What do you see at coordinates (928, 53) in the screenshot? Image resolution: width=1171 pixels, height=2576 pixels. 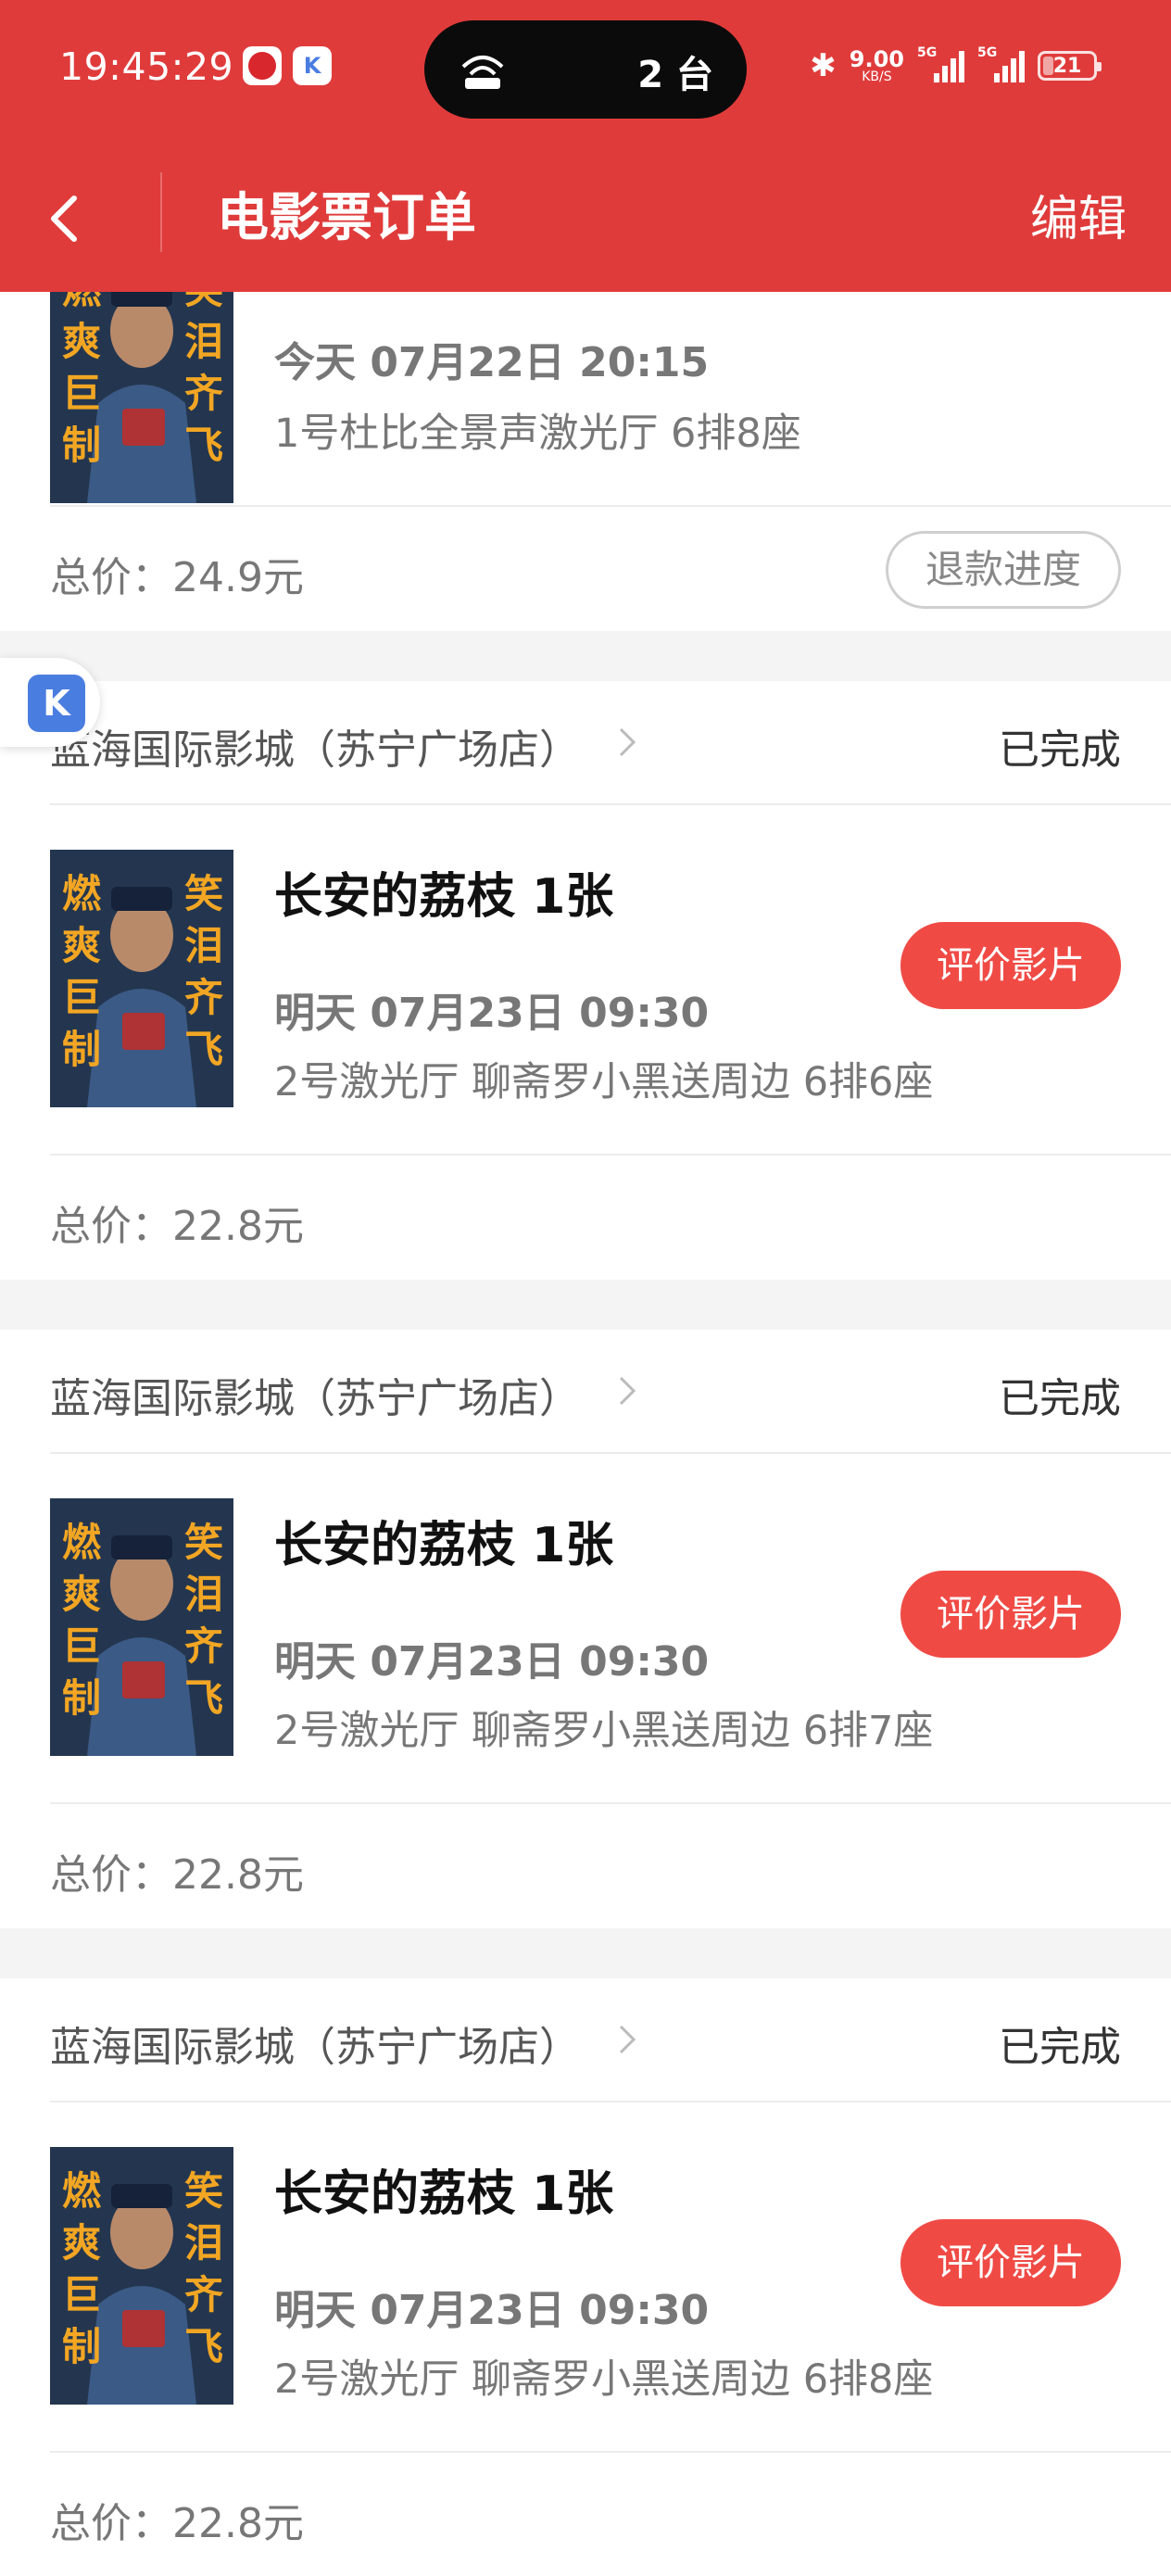 I see `signal-1-tag: 5G` at bounding box center [928, 53].